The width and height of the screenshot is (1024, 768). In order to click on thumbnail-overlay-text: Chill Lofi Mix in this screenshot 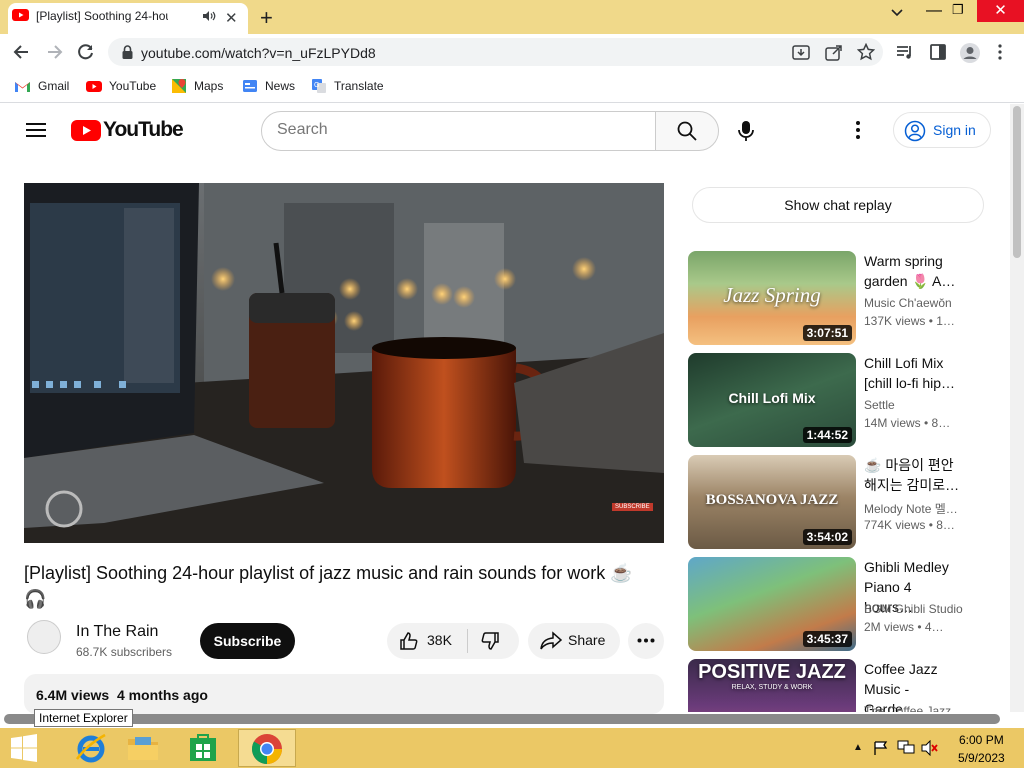, I will do `click(772, 398)`.